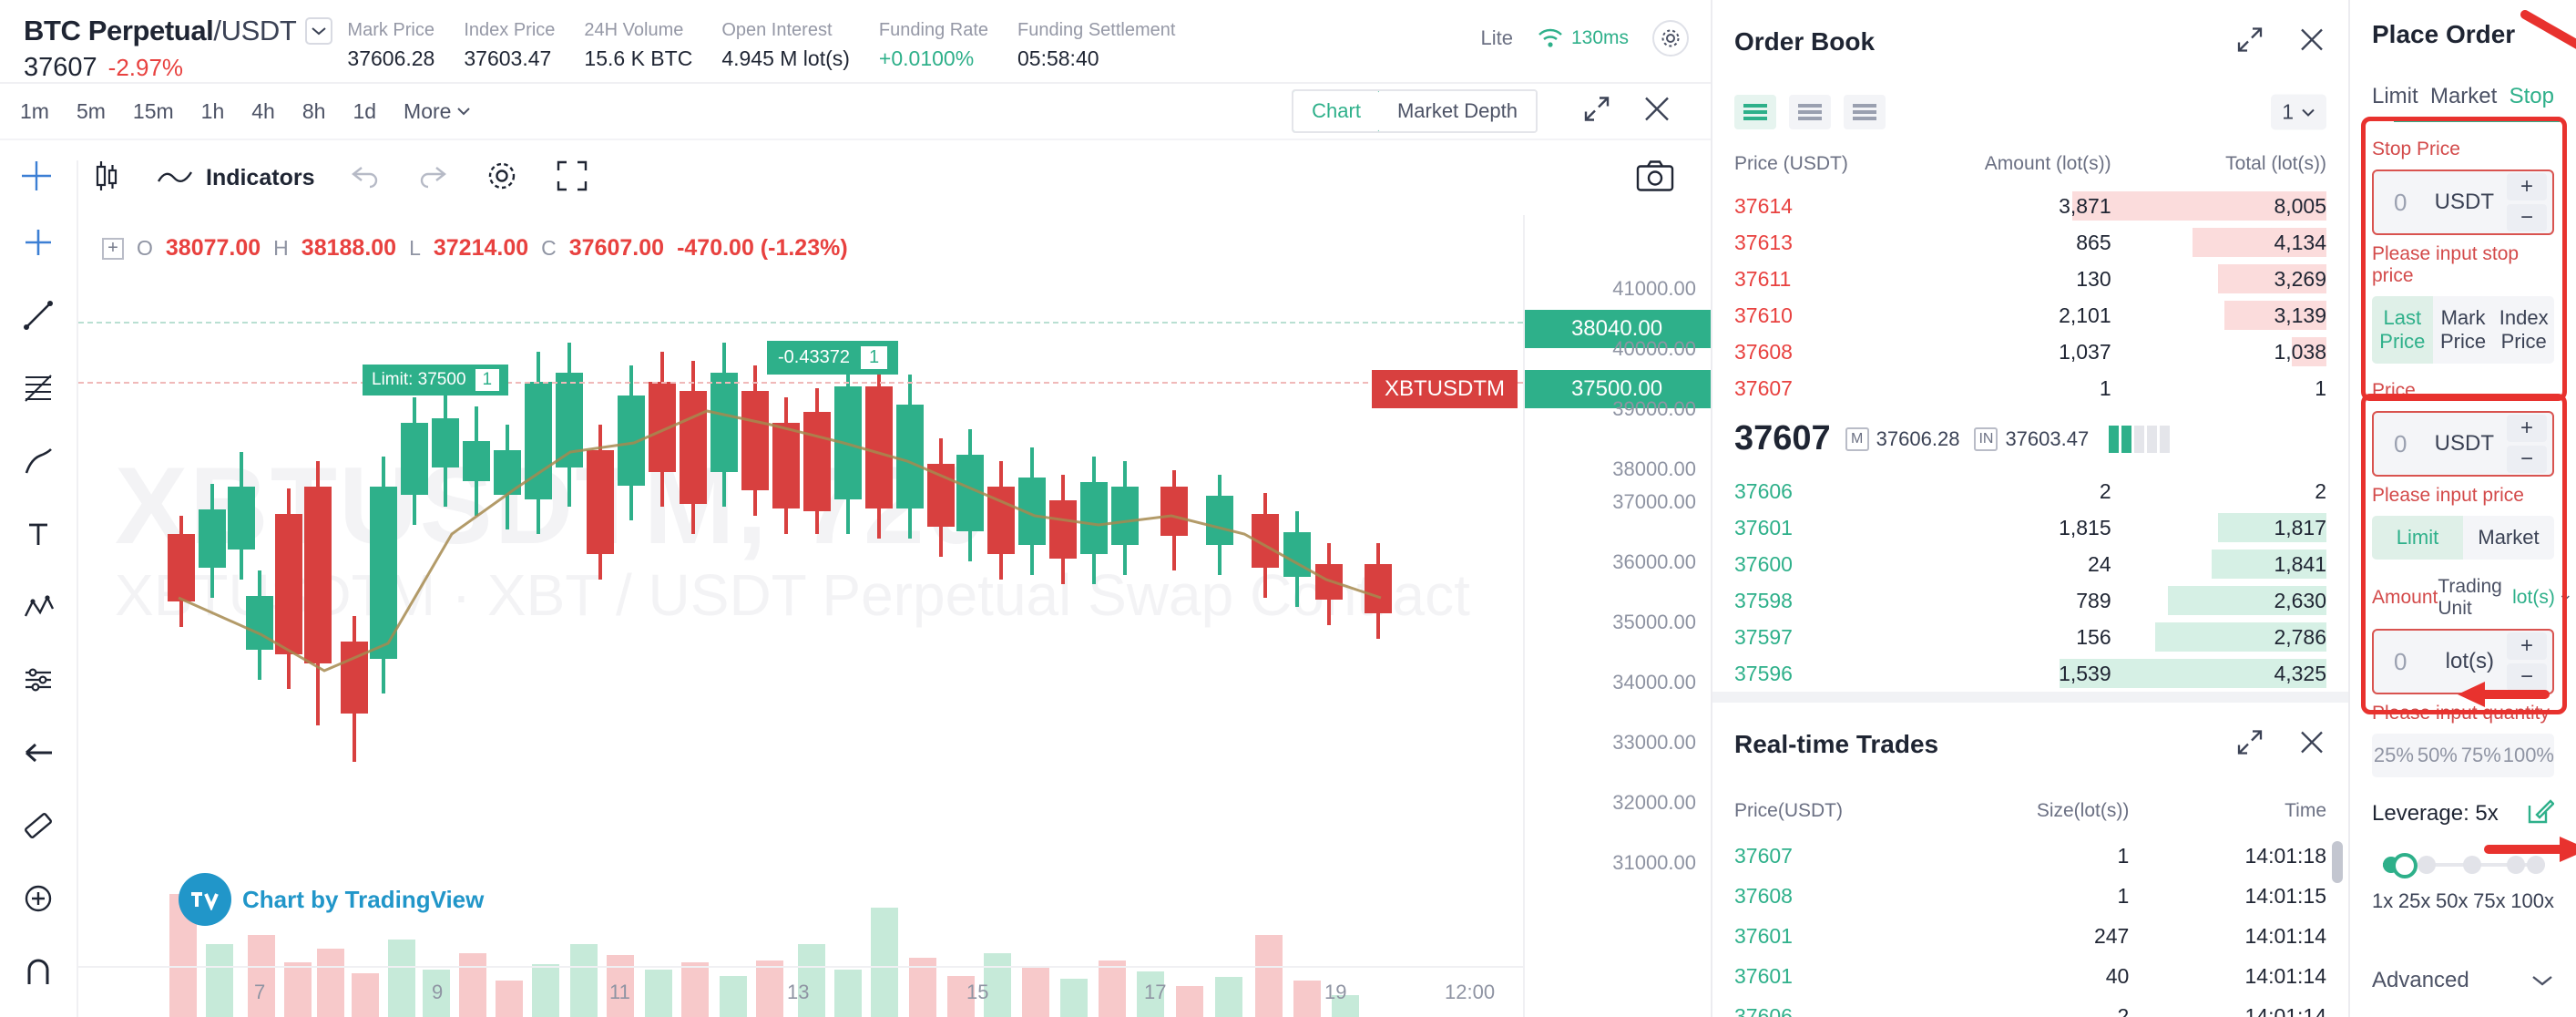 Image resolution: width=2576 pixels, height=1017 pixels. I want to click on ask-amount: 1,037, so click(2085, 351).